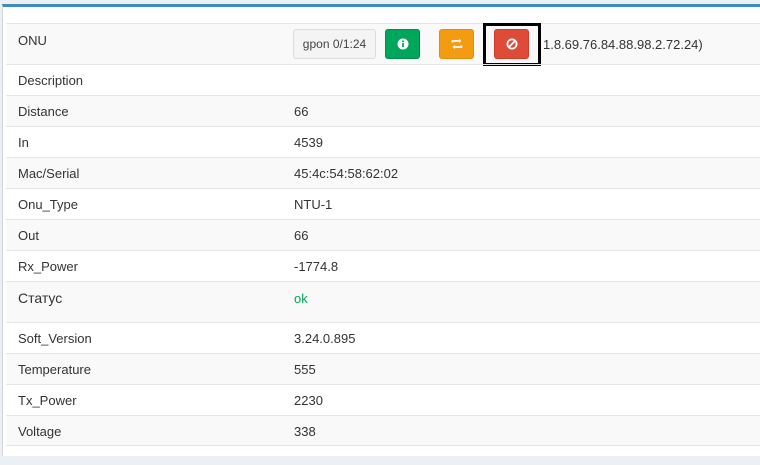 This screenshot has height=465, width=760. Describe the element at coordinates (51, 80) in the screenshot. I see `row-label: Description` at that location.